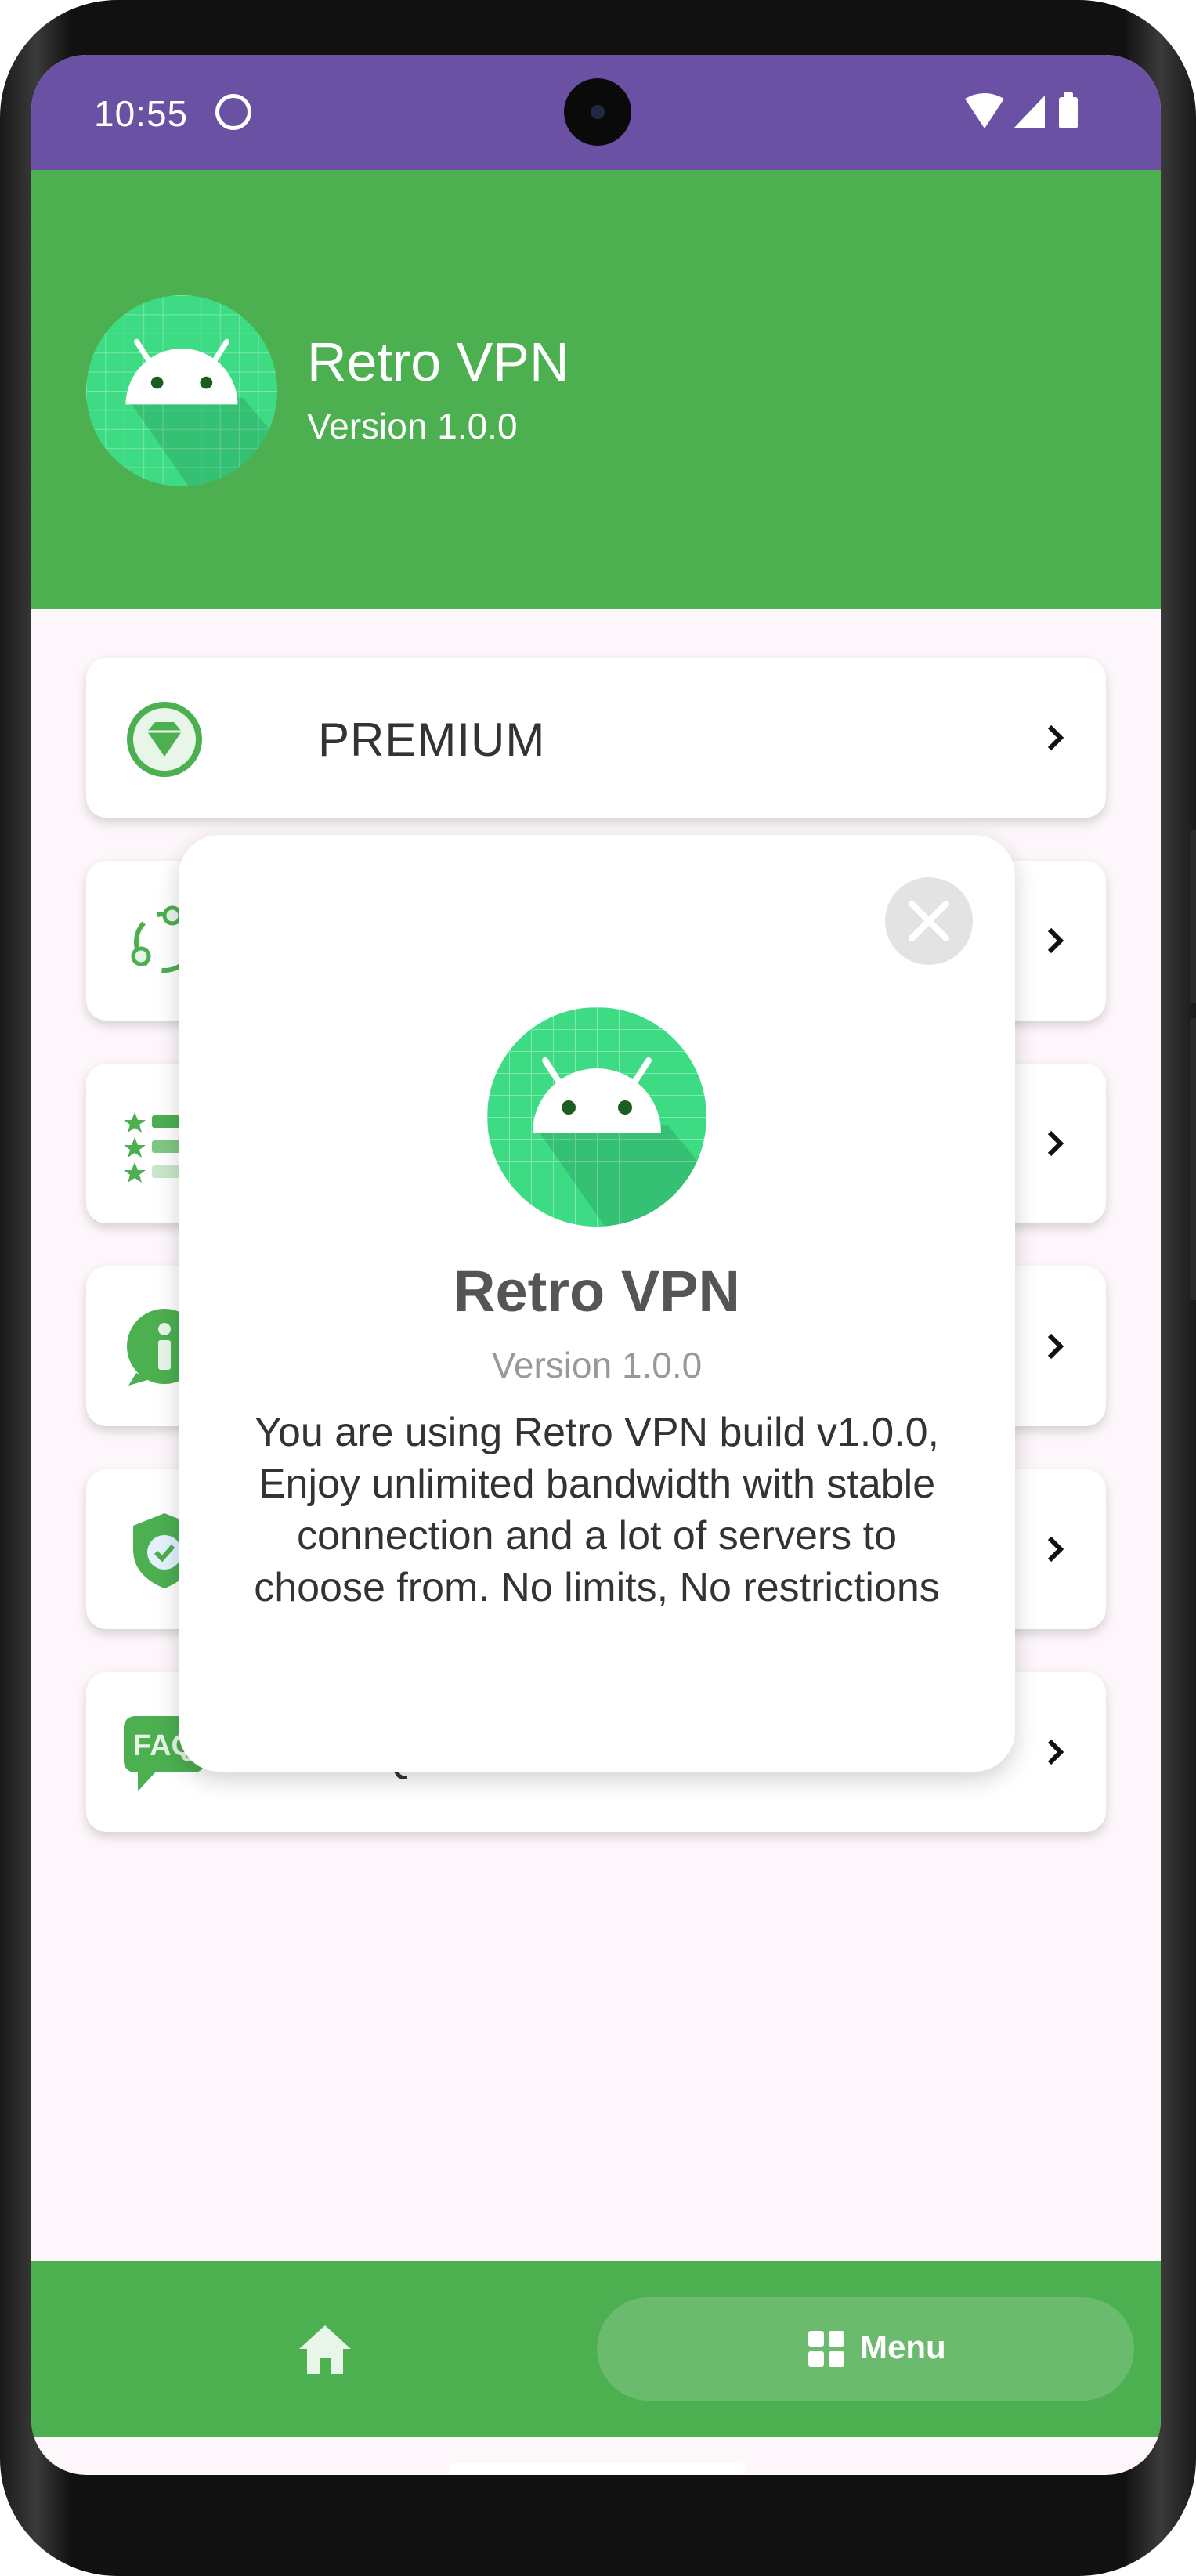 Image resolution: width=1196 pixels, height=2576 pixels. Describe the element at coordinates (1029, 112) in the screenshot. I see `cellular-signal-icon` at that location.